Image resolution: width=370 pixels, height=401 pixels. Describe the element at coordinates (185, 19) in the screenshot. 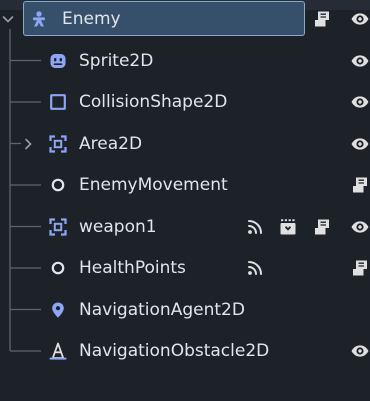

I see `scene-node-row-enemy: Enemy` at that location.